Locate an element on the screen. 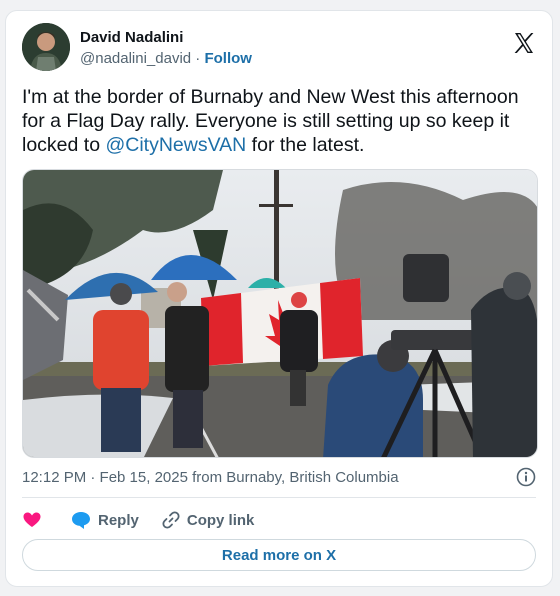 The width and height of the screenshot is (560, 596). post-text-tail: for the latest. is located at coordinates (305, 145).